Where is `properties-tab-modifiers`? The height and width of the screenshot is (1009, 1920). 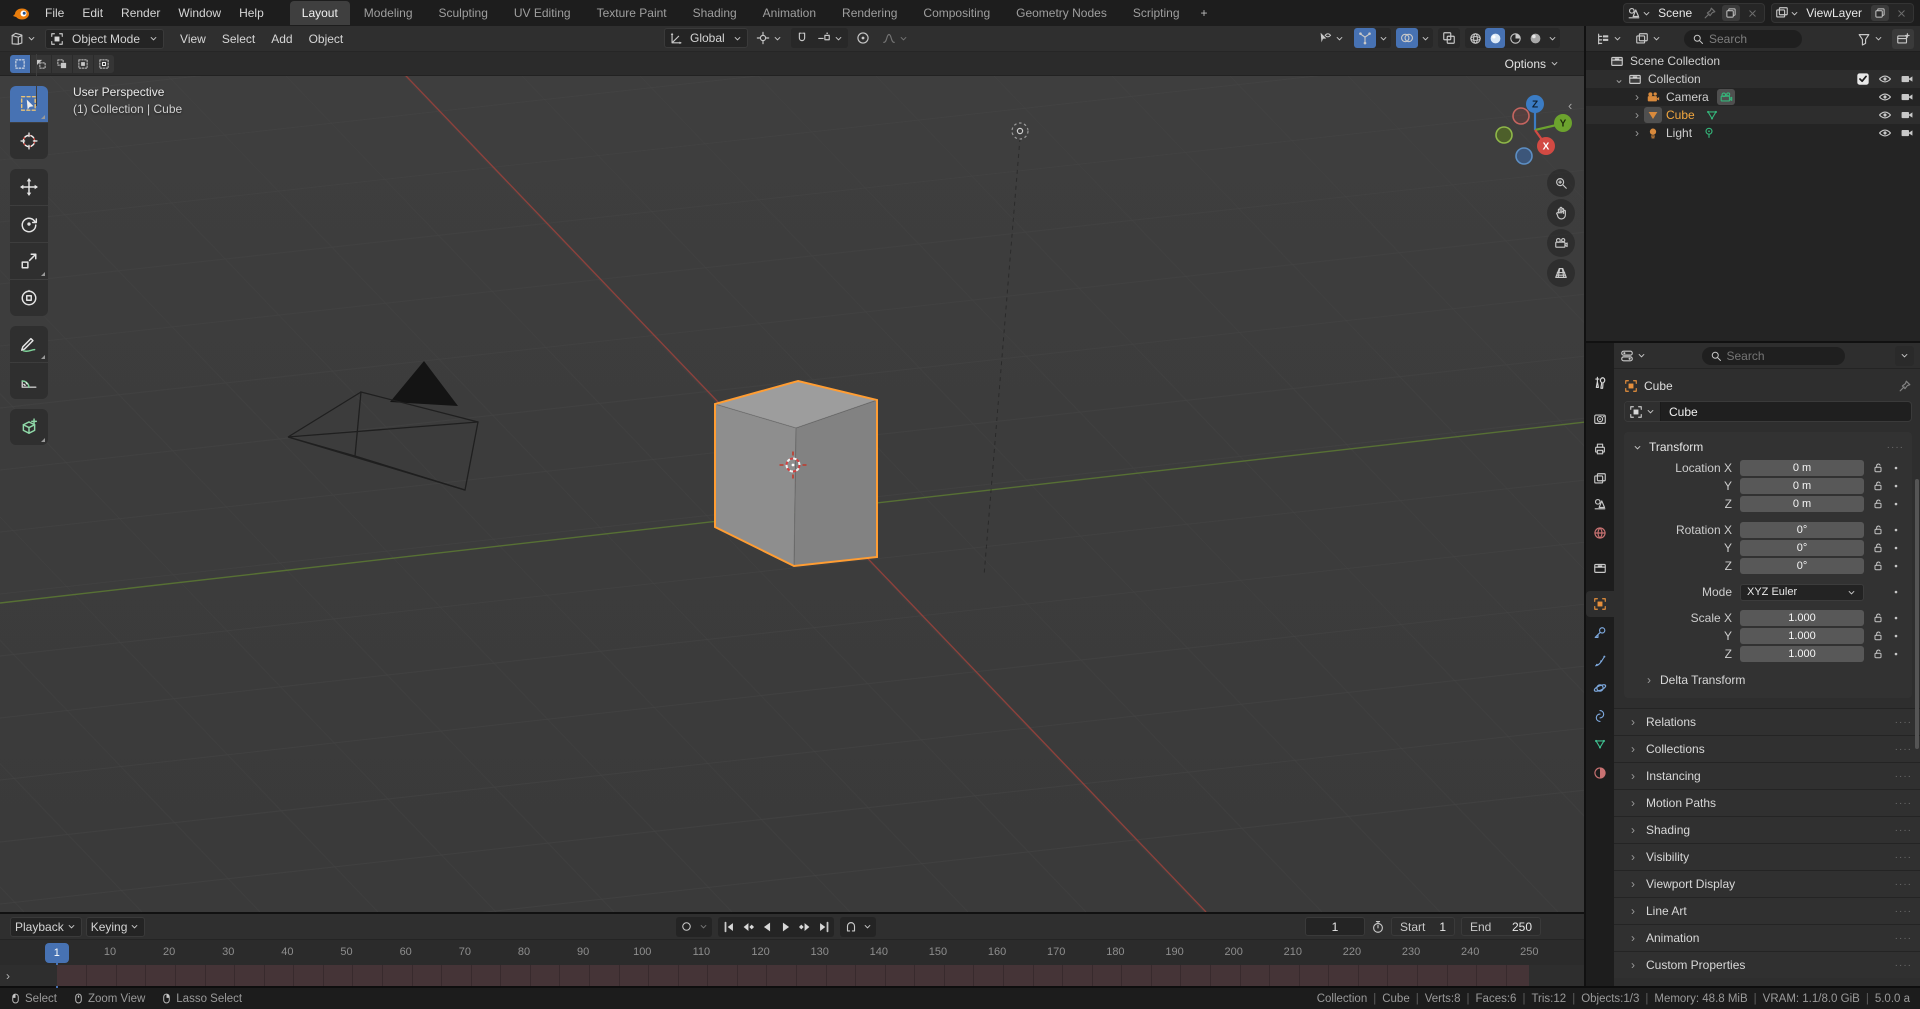
properties-tab-modifiers is located at coordinates (1600, 633).